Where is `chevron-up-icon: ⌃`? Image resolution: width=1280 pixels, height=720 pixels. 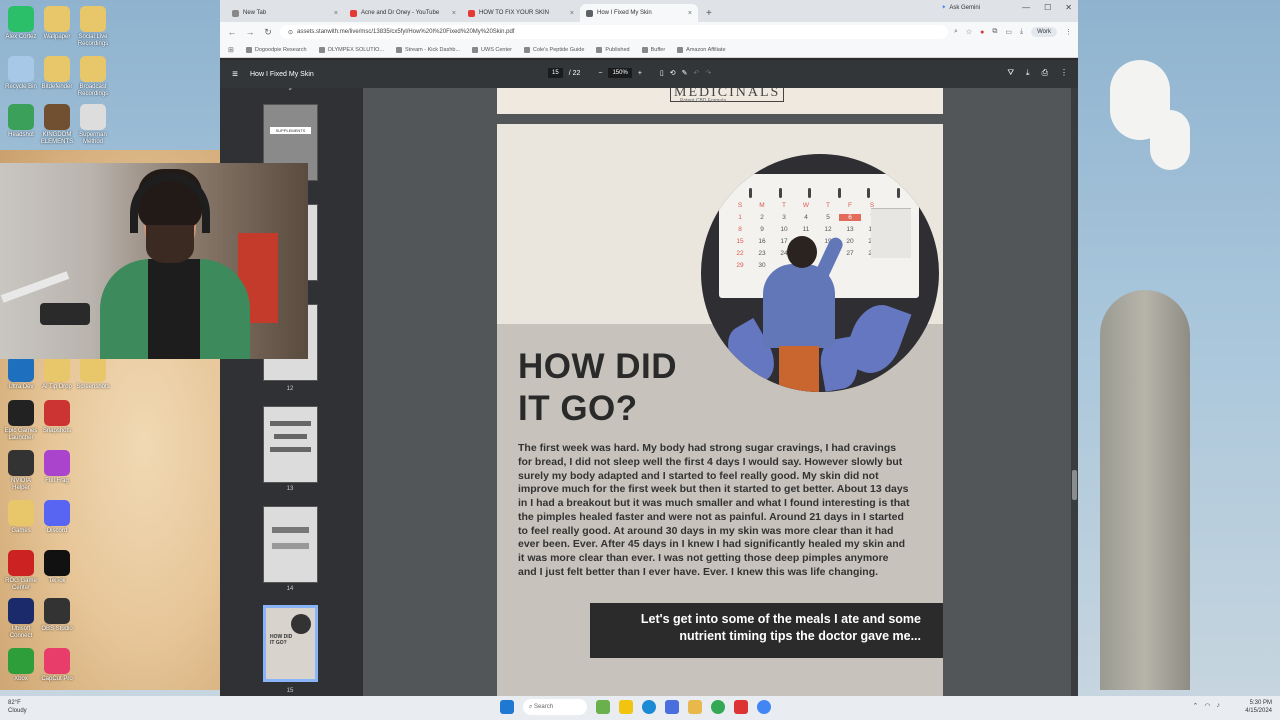
chevron-up-icon: ⌃ is located at coordinates (1196, 706).